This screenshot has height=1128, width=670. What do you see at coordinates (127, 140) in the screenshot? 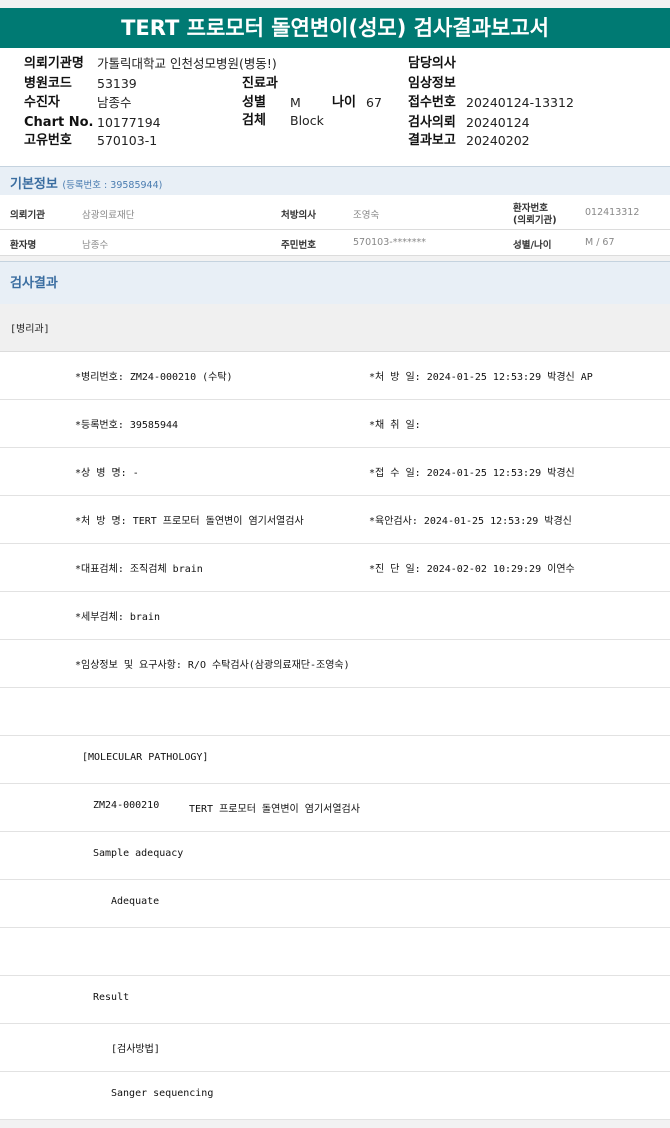
I see `unique-no-value: 570103-1` at bounding box center [127, 140].